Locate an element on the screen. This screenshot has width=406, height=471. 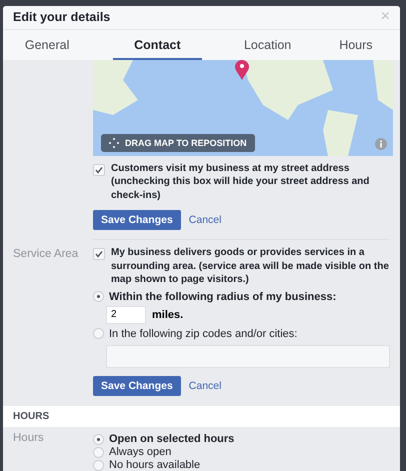
checkbox-label: Customers visit my business at my street address (unchecking this box will hide your street address and check-ins) is located at coordinates (240, 182).